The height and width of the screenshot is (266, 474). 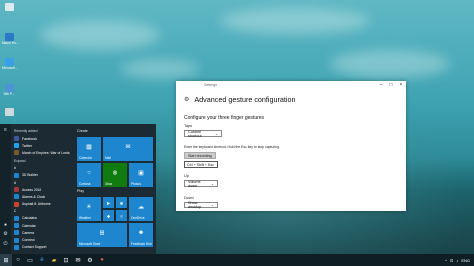 I want to click on tile-xbox: ⊗ Xbox, so click(x=115, y=175).